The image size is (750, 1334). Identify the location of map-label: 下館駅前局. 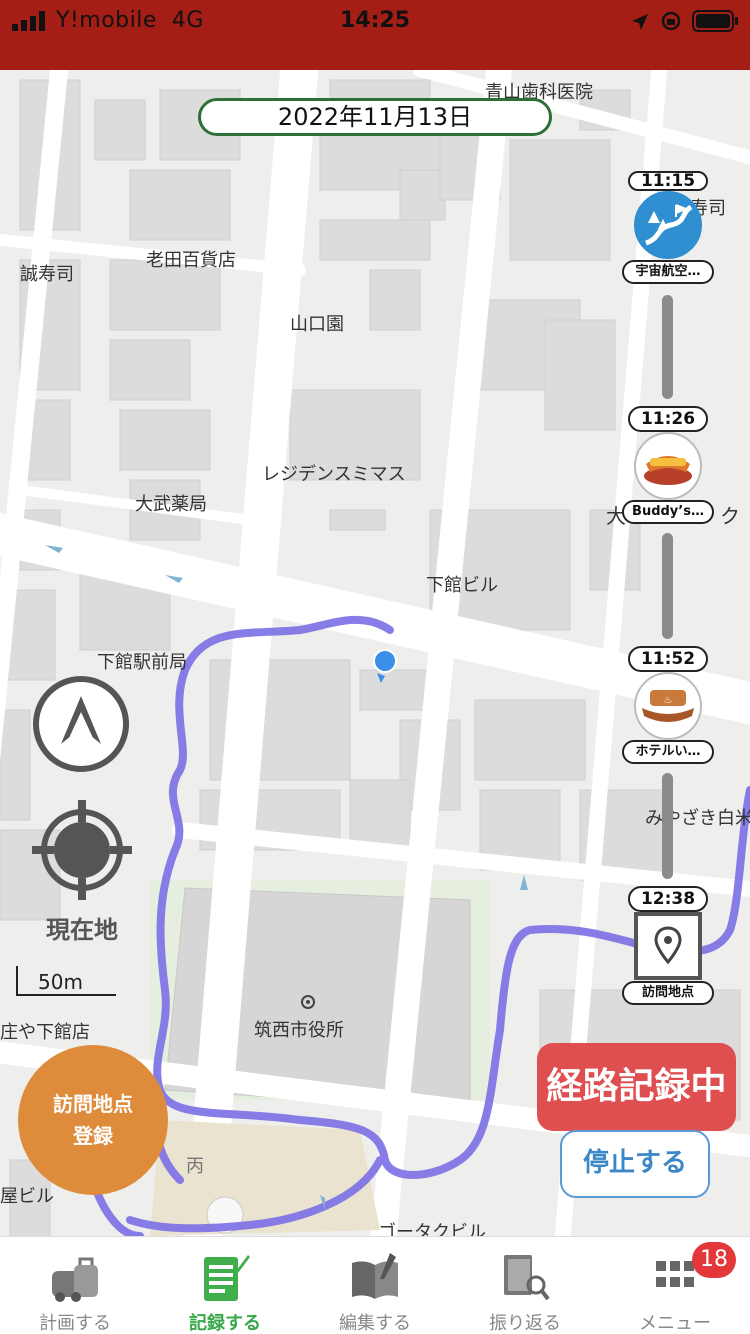
(142, 662).